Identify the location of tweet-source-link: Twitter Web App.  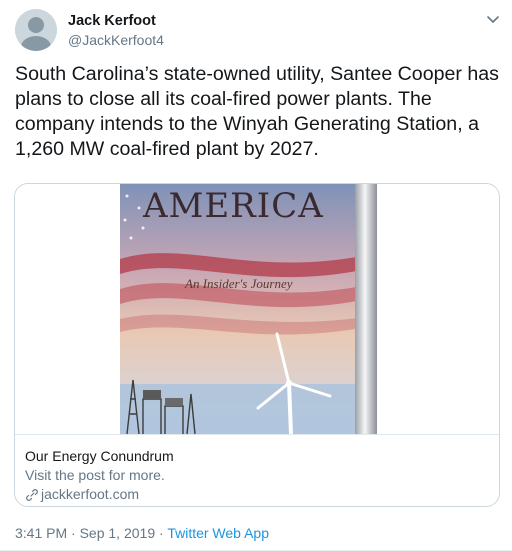
(218, 533).